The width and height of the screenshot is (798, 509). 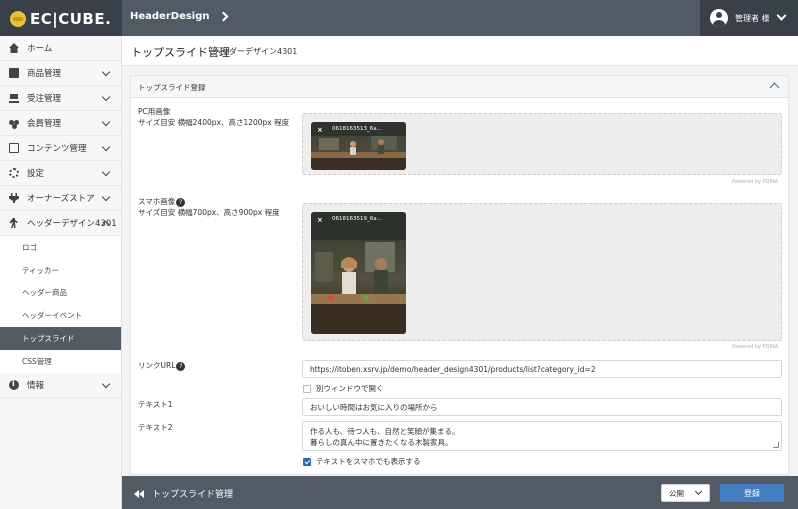 I want to click on back-link: トップスライド管理, so click(x=183, y=493).